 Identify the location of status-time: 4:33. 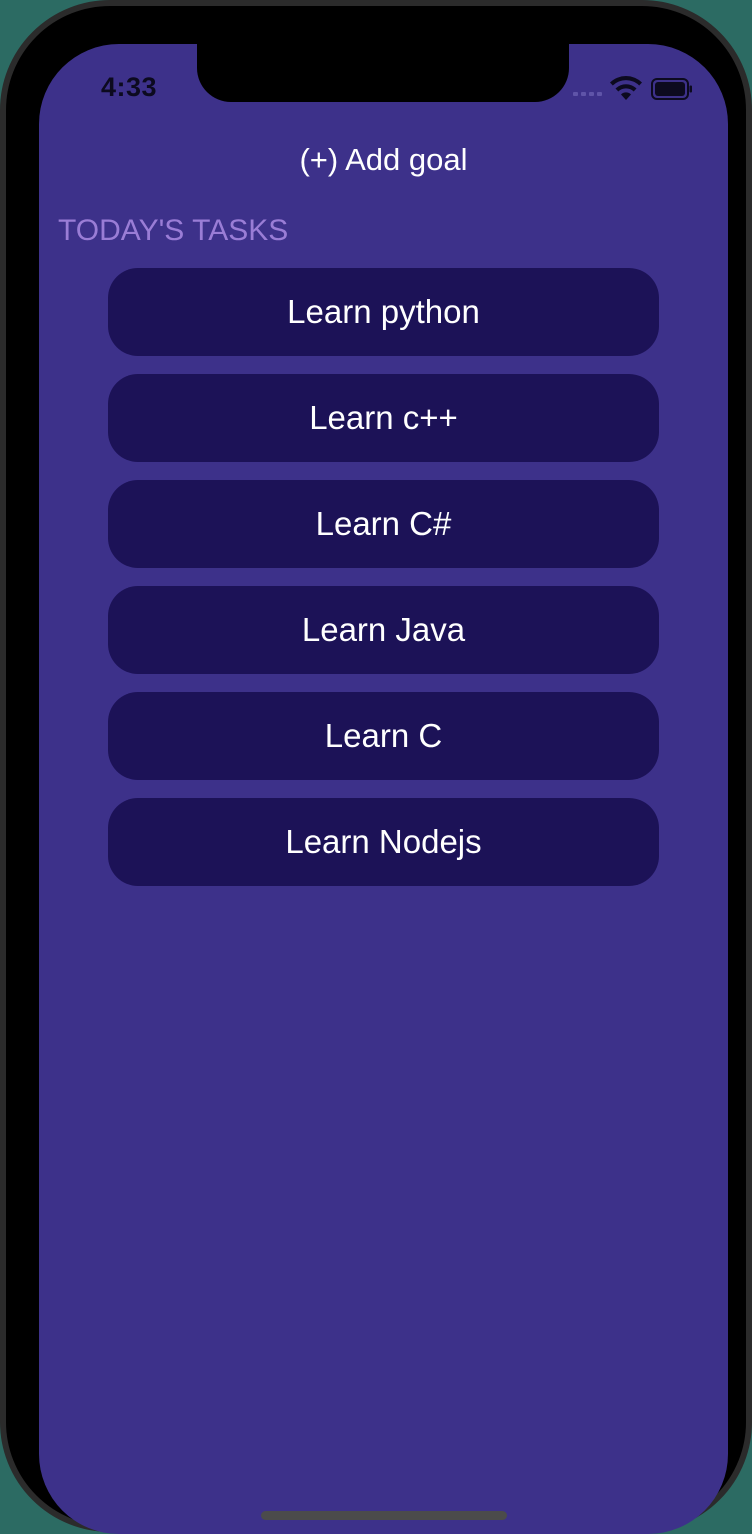
(129, 87).